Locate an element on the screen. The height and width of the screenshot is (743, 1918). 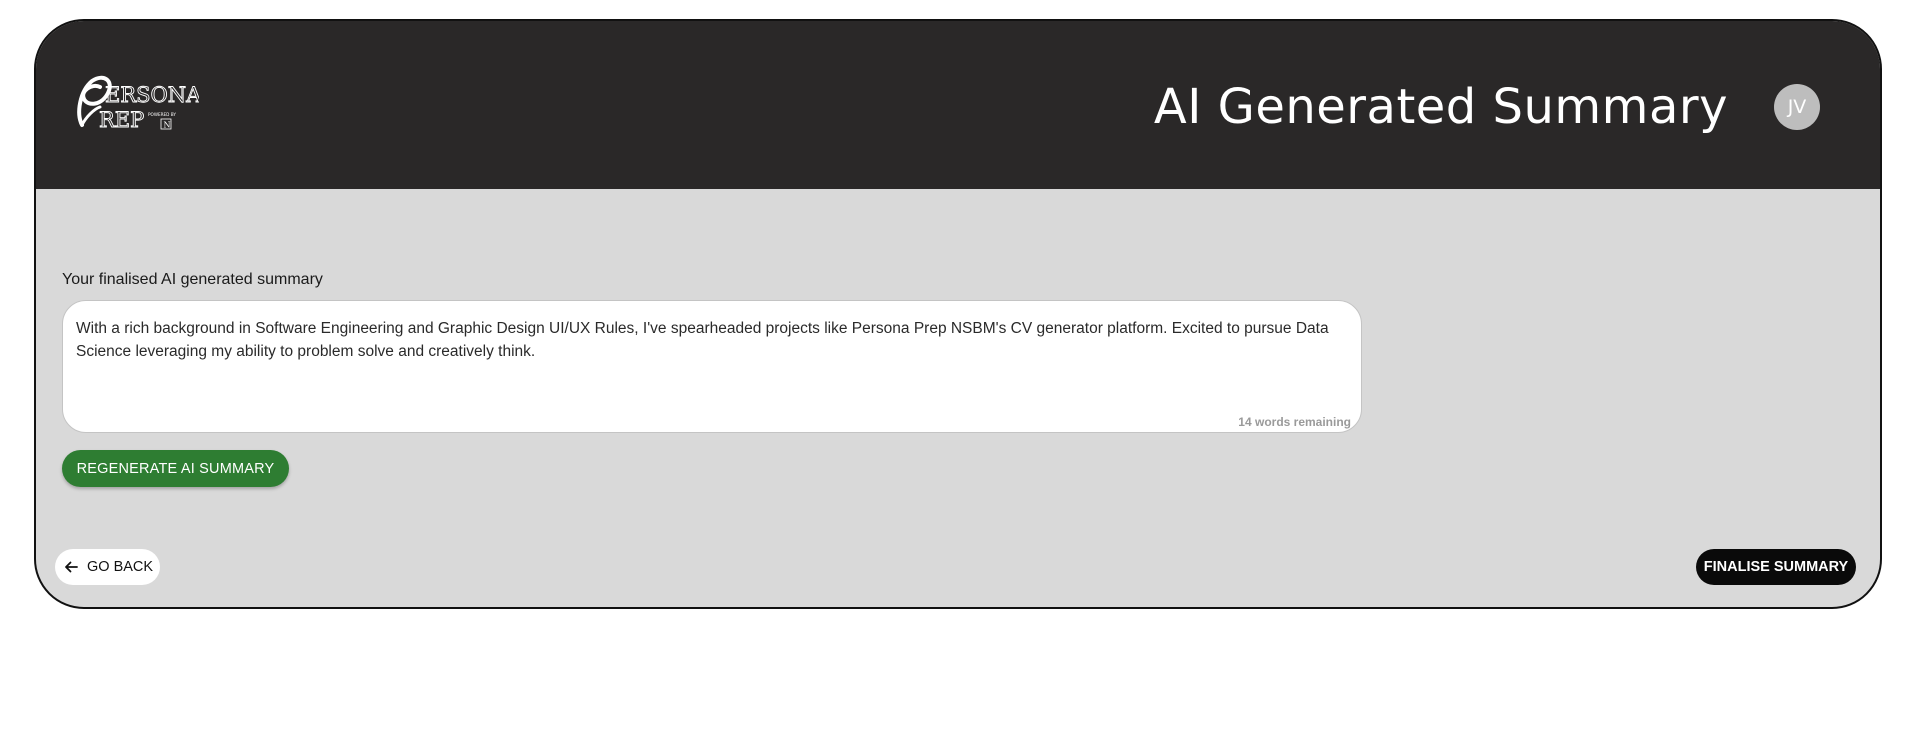
go-back-button: GO BACK is located at coordinates (107, 567).